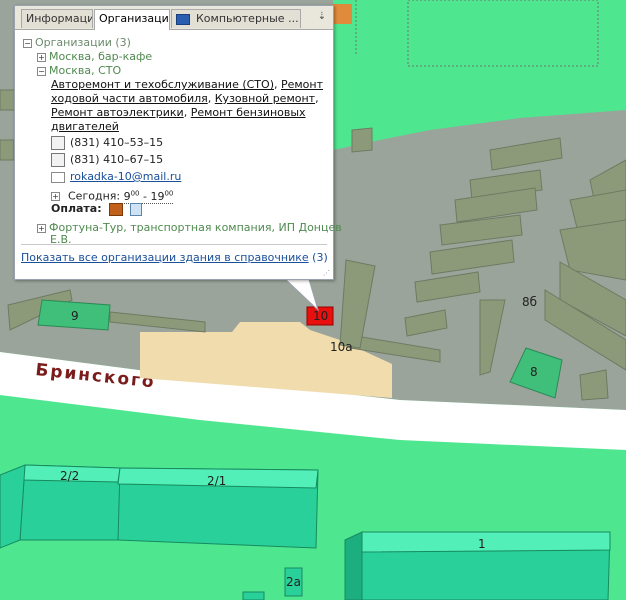 The width and height of the screenshot is (626, 600). I want to click on tree-group-sto: − Москва, СТО, so click(79, 71).